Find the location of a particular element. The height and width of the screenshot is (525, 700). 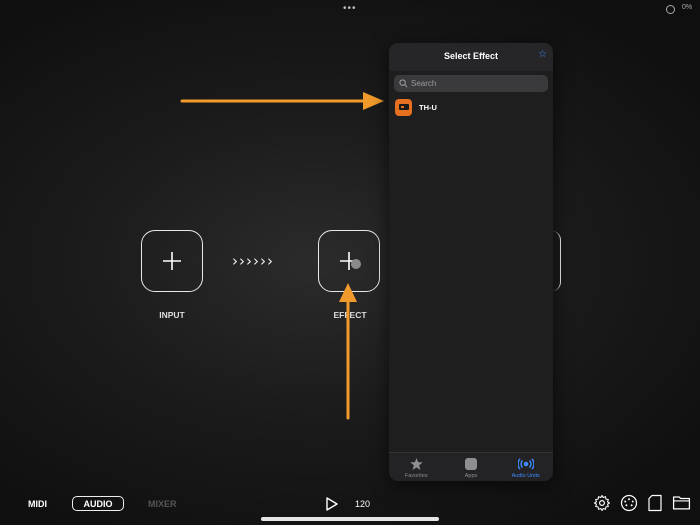

mixer-tab: MIXER is located at coordinates (162, 504).